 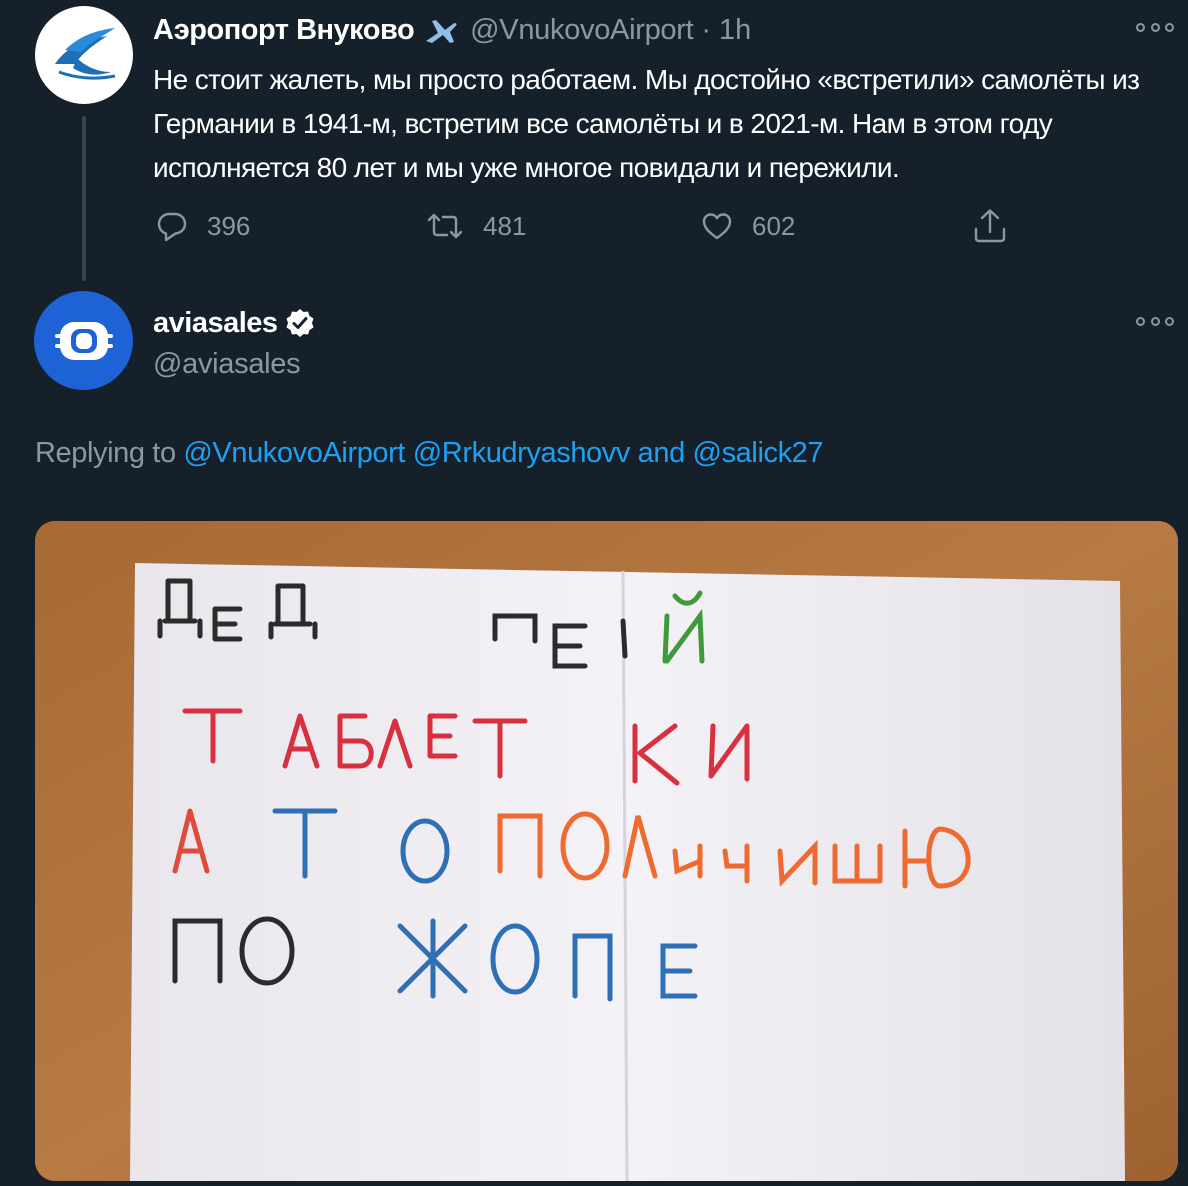 I want to click on plane-icon, so click(x=441, y=30).